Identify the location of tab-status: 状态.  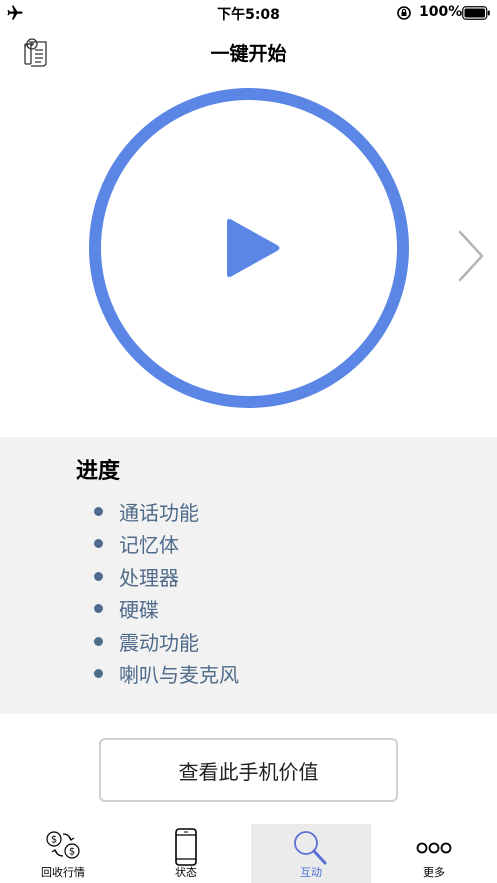
(186, 853).